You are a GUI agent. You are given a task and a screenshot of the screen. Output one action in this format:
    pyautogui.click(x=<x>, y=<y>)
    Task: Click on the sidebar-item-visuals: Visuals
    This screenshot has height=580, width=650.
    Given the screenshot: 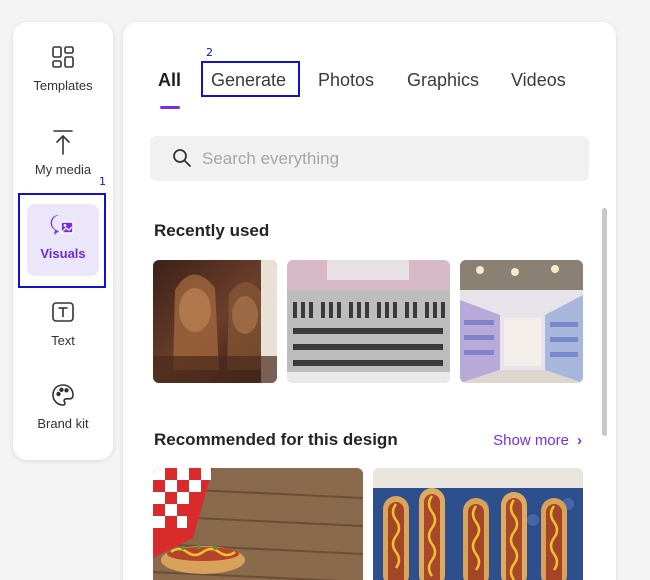 What is the action you would take?
    pyautogui.click(x=63, y=240)
    